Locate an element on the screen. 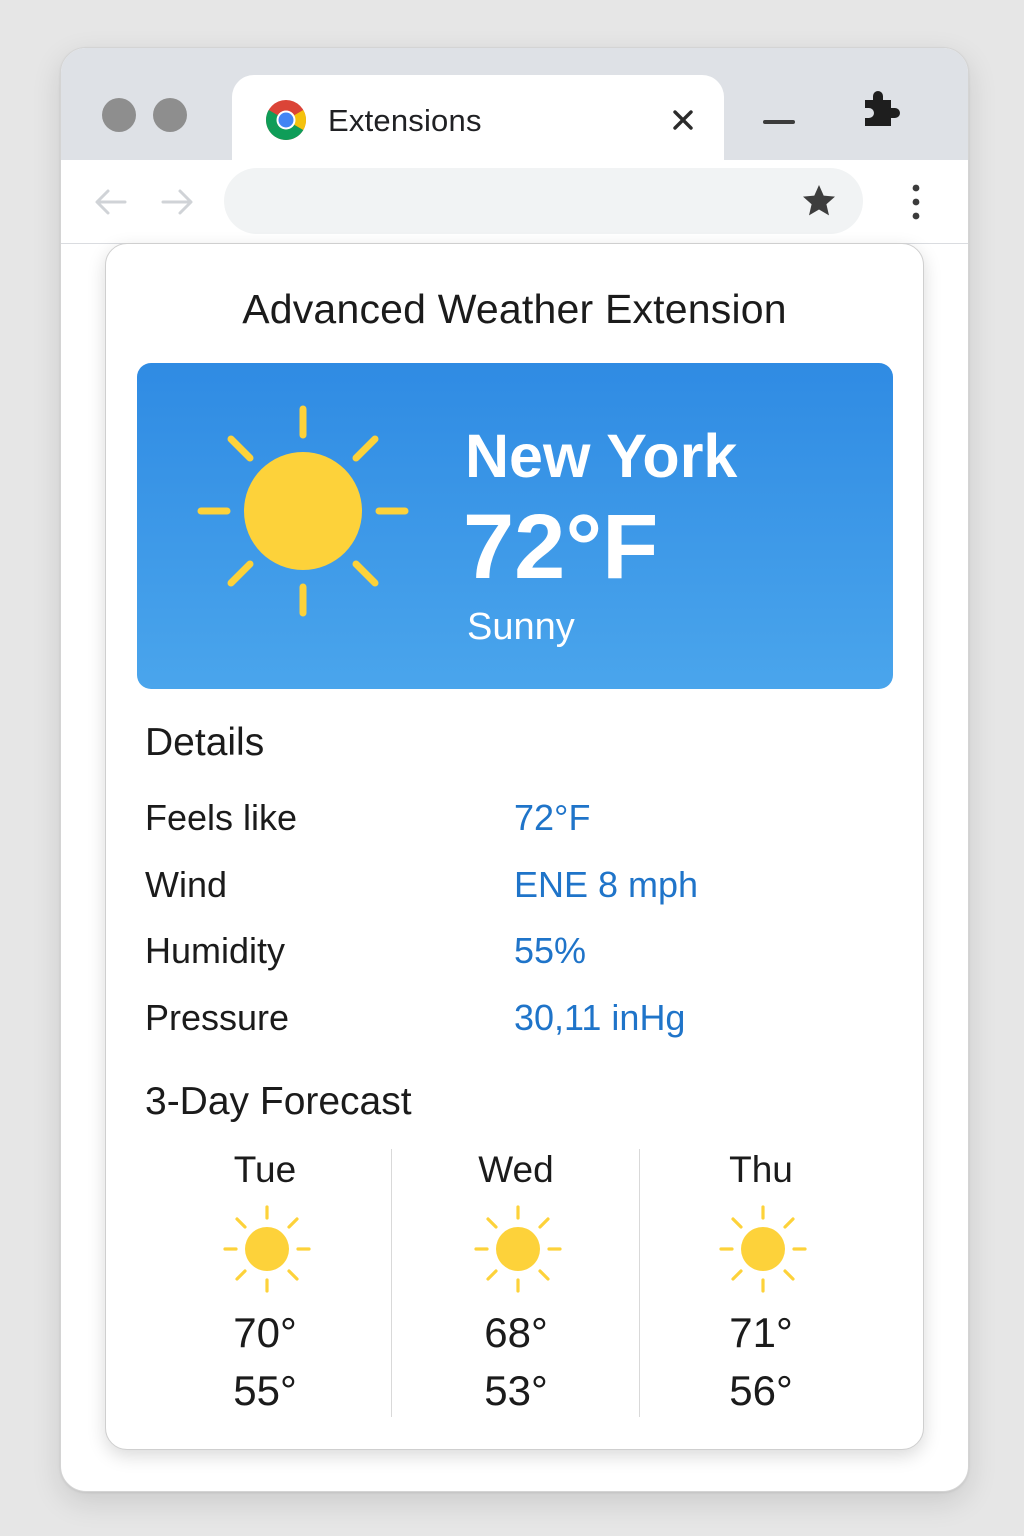  detail-label: Pressure is located at coordinates (217, 1017).